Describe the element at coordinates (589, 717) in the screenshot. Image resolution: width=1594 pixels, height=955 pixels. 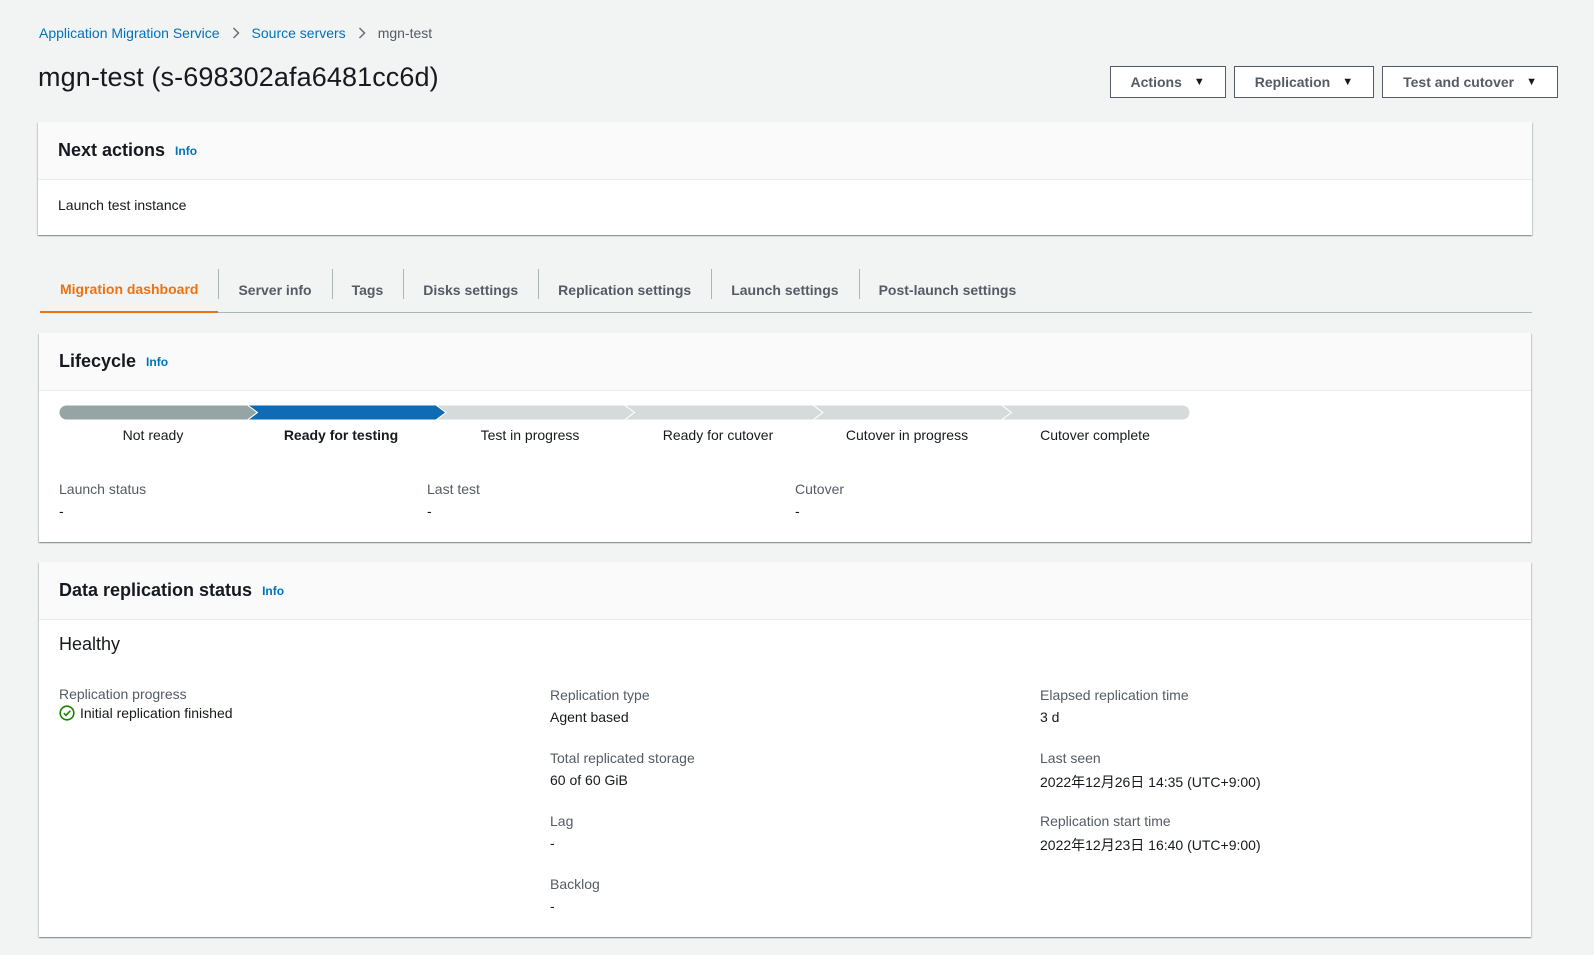
I see `replication-type-value: Agent based` at that location.